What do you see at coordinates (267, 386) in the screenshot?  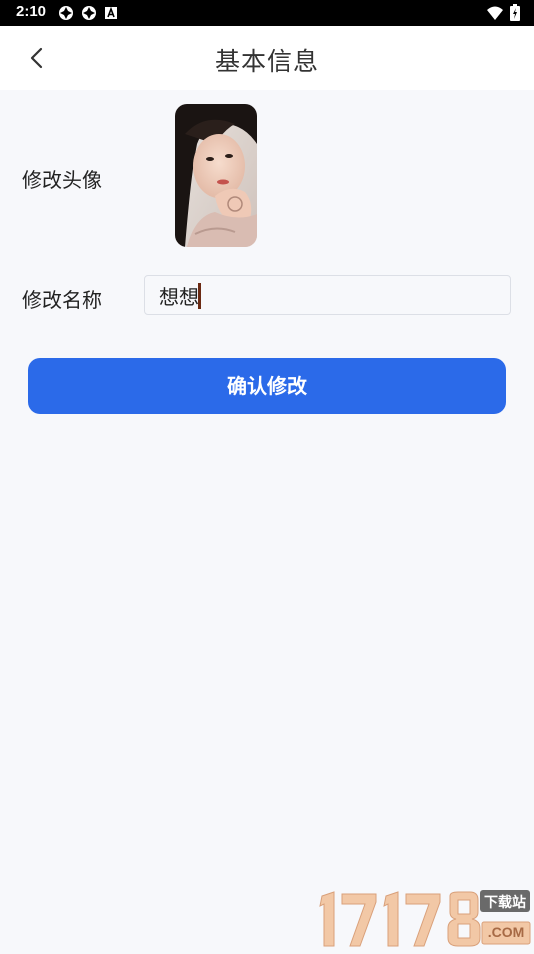 I see `confirm-button: 确认修改` at bounding box center [267, 386].